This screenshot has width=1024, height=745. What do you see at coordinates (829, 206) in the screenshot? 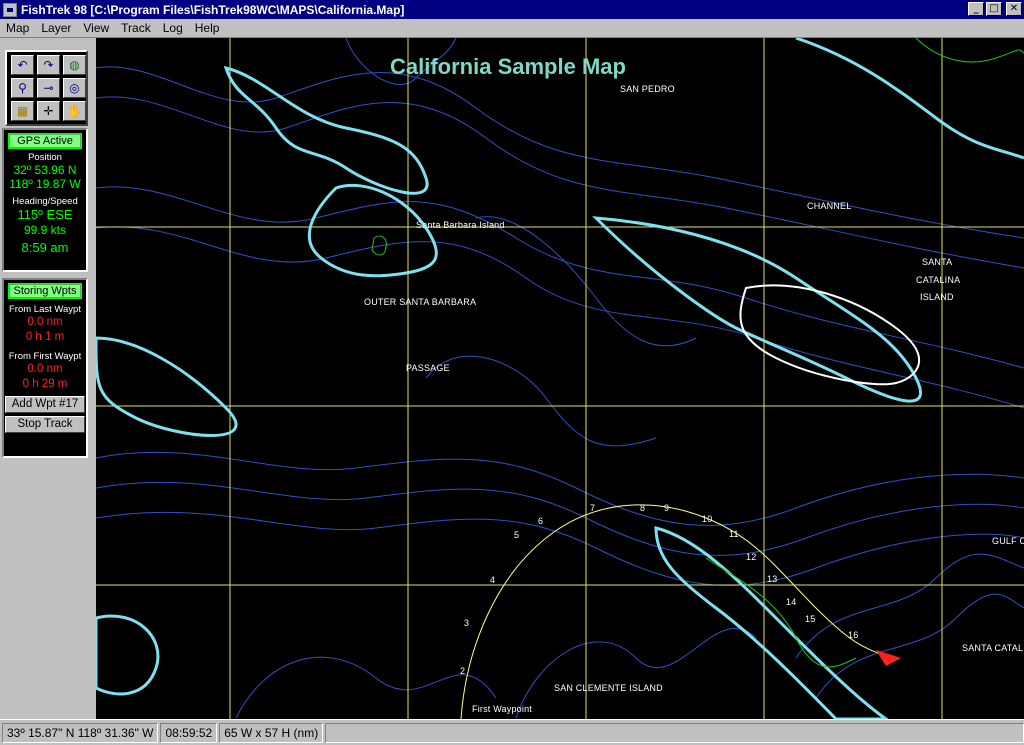
I see `label-channel: CHANNEL` at bounding box center [829, 206].